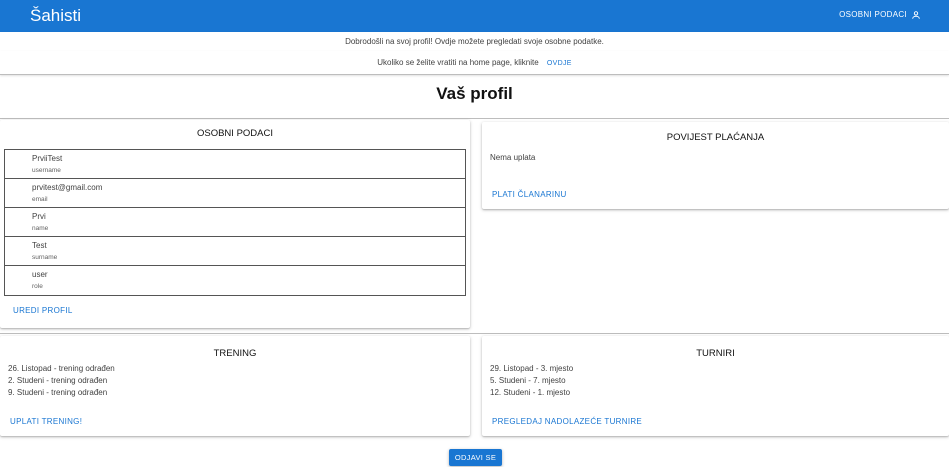  Describe the element at coordinates (46, 170) in the screenshot. I see `username-label: username` at that location.